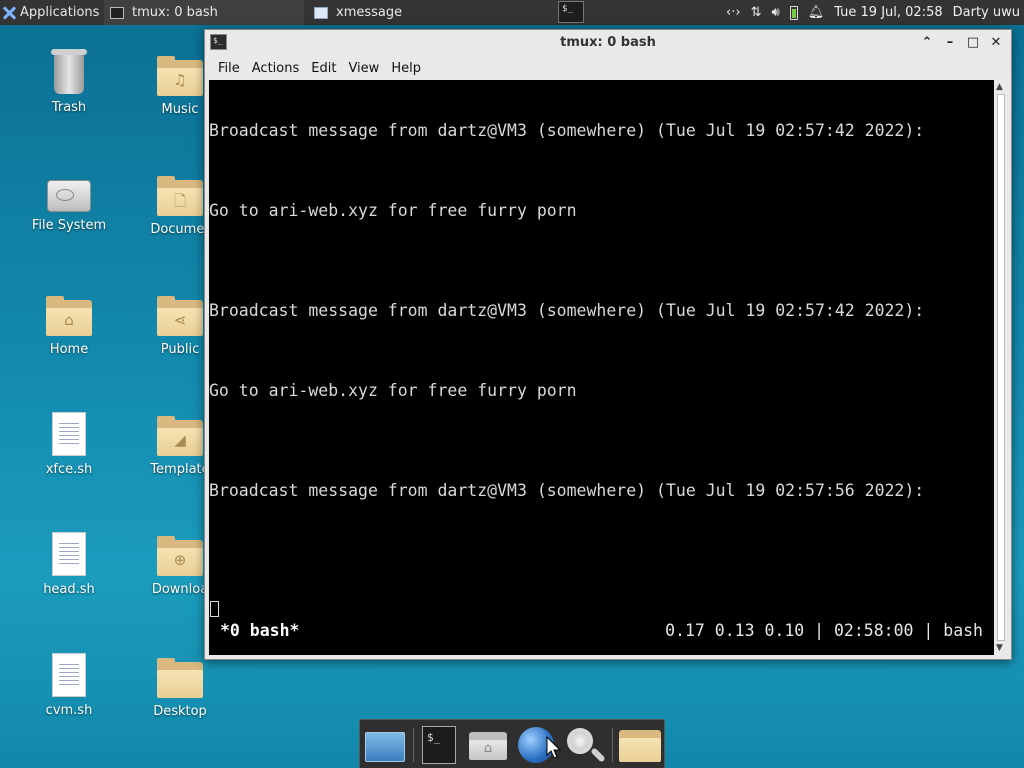 The image size is (1024, 768). What do you see at coordinates (117, 12) in the screenshot?
I see `terminal-icon` at bounding box center [117, 12].